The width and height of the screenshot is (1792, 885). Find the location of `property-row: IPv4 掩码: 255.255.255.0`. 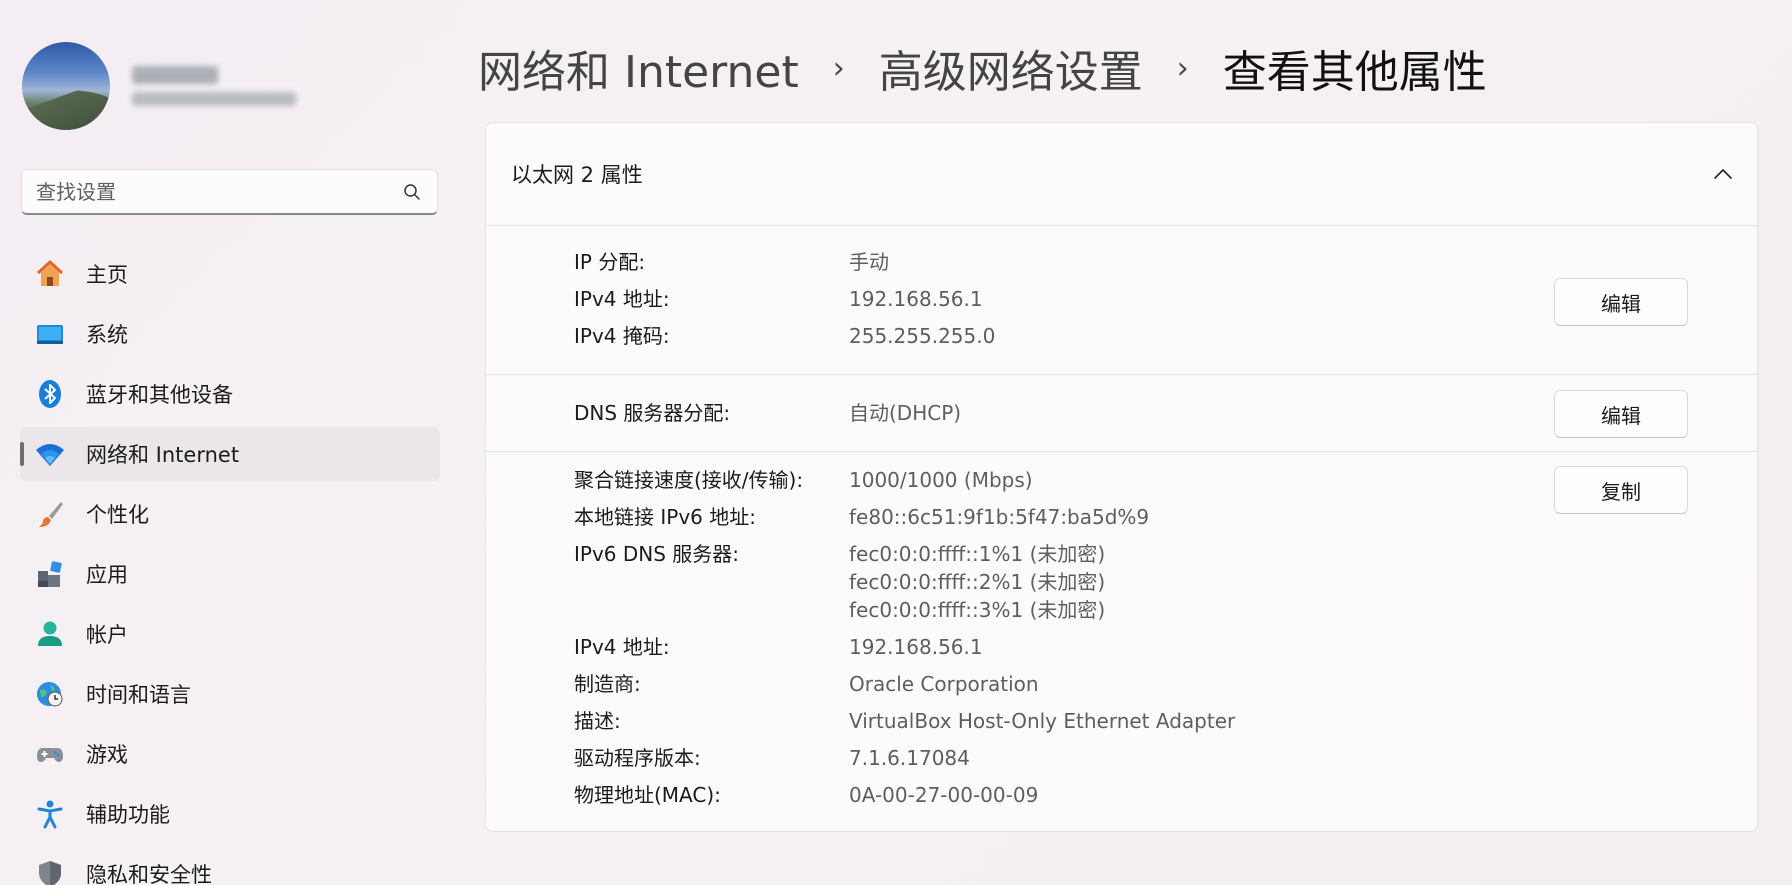

property-row: IPv4 掩码: 255.255.255.0 is located at coordinates (784, 336).